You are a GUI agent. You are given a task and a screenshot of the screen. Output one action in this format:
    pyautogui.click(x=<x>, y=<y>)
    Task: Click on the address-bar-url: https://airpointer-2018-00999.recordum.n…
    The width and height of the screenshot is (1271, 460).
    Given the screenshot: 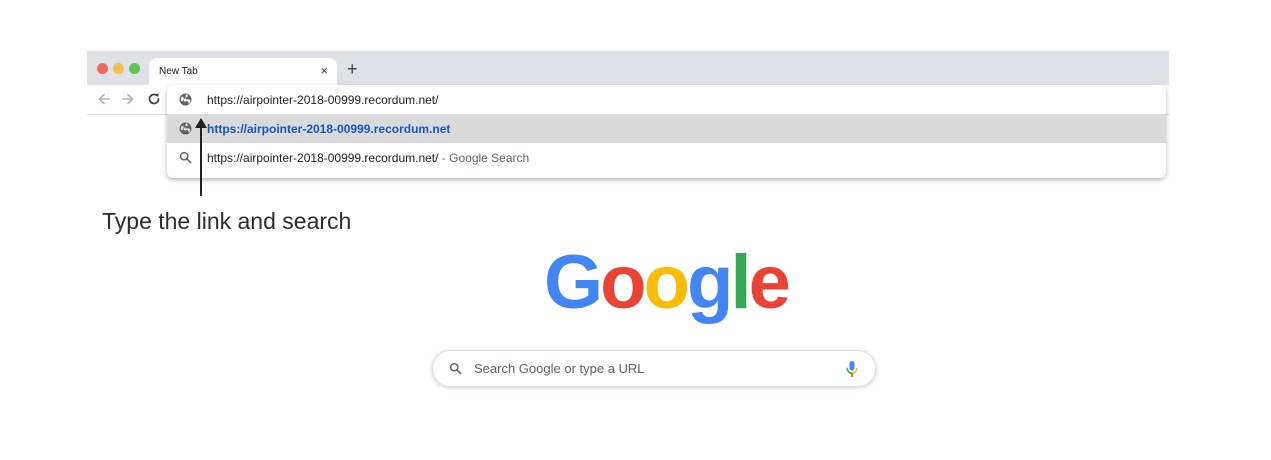 What is the action you would take?
    pyautogui.click(x=322, y=100)
    